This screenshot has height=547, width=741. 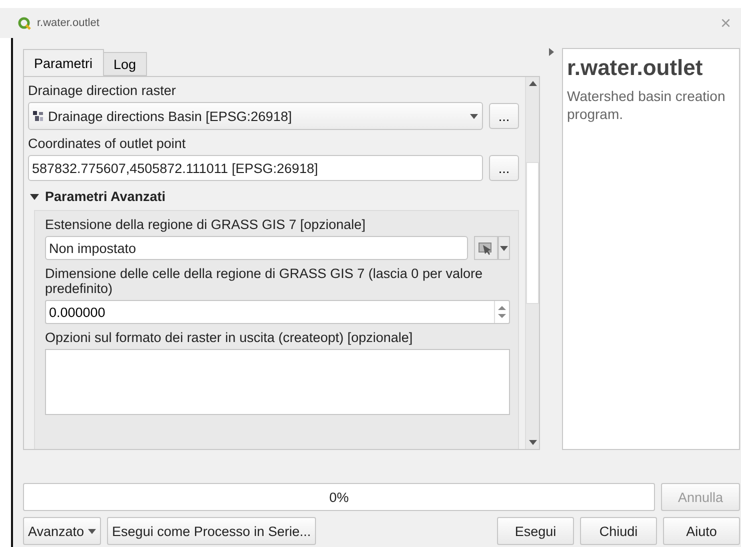 What do you see at coordinates (635, 68) in the screenshot?
I see `help-title: r.water.outlet` at bounding box center [635, 68].